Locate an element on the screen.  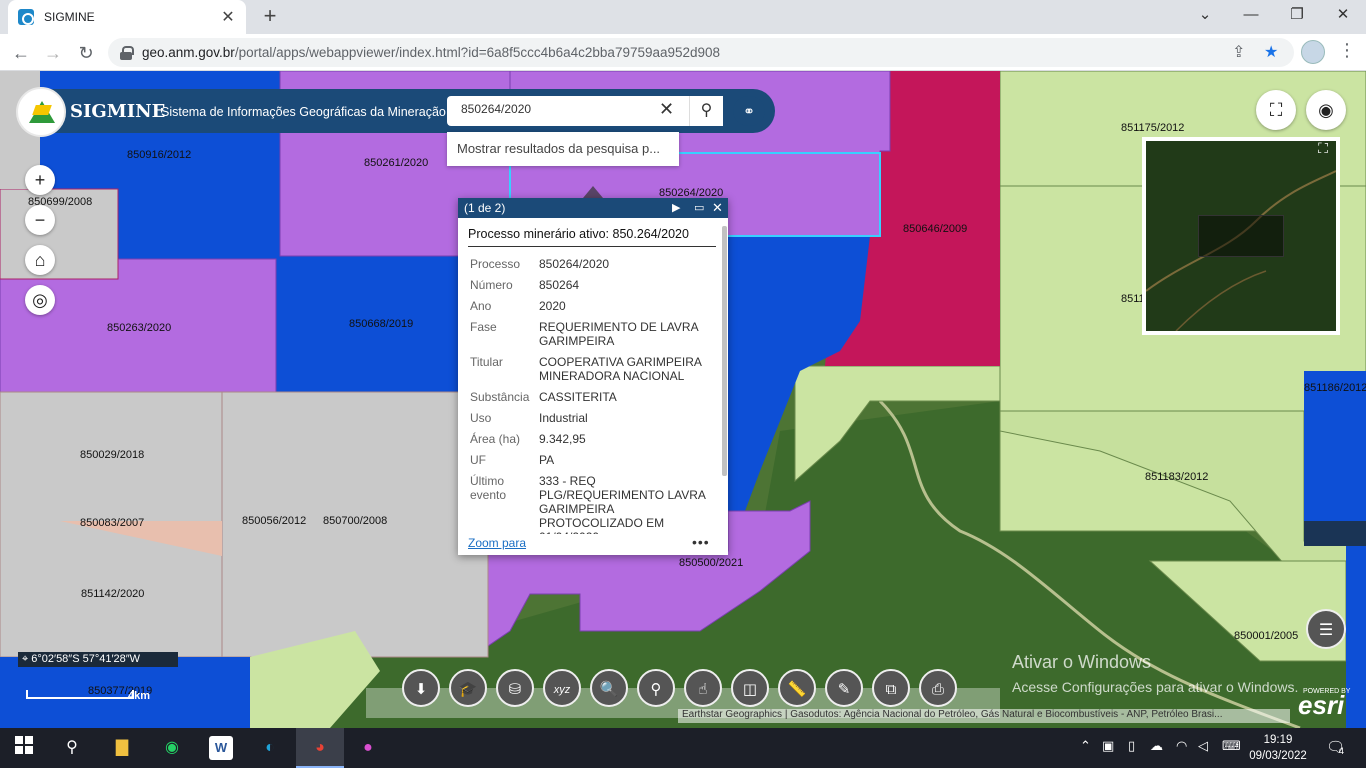
overview-extent is located at coordinates (1241, 236).